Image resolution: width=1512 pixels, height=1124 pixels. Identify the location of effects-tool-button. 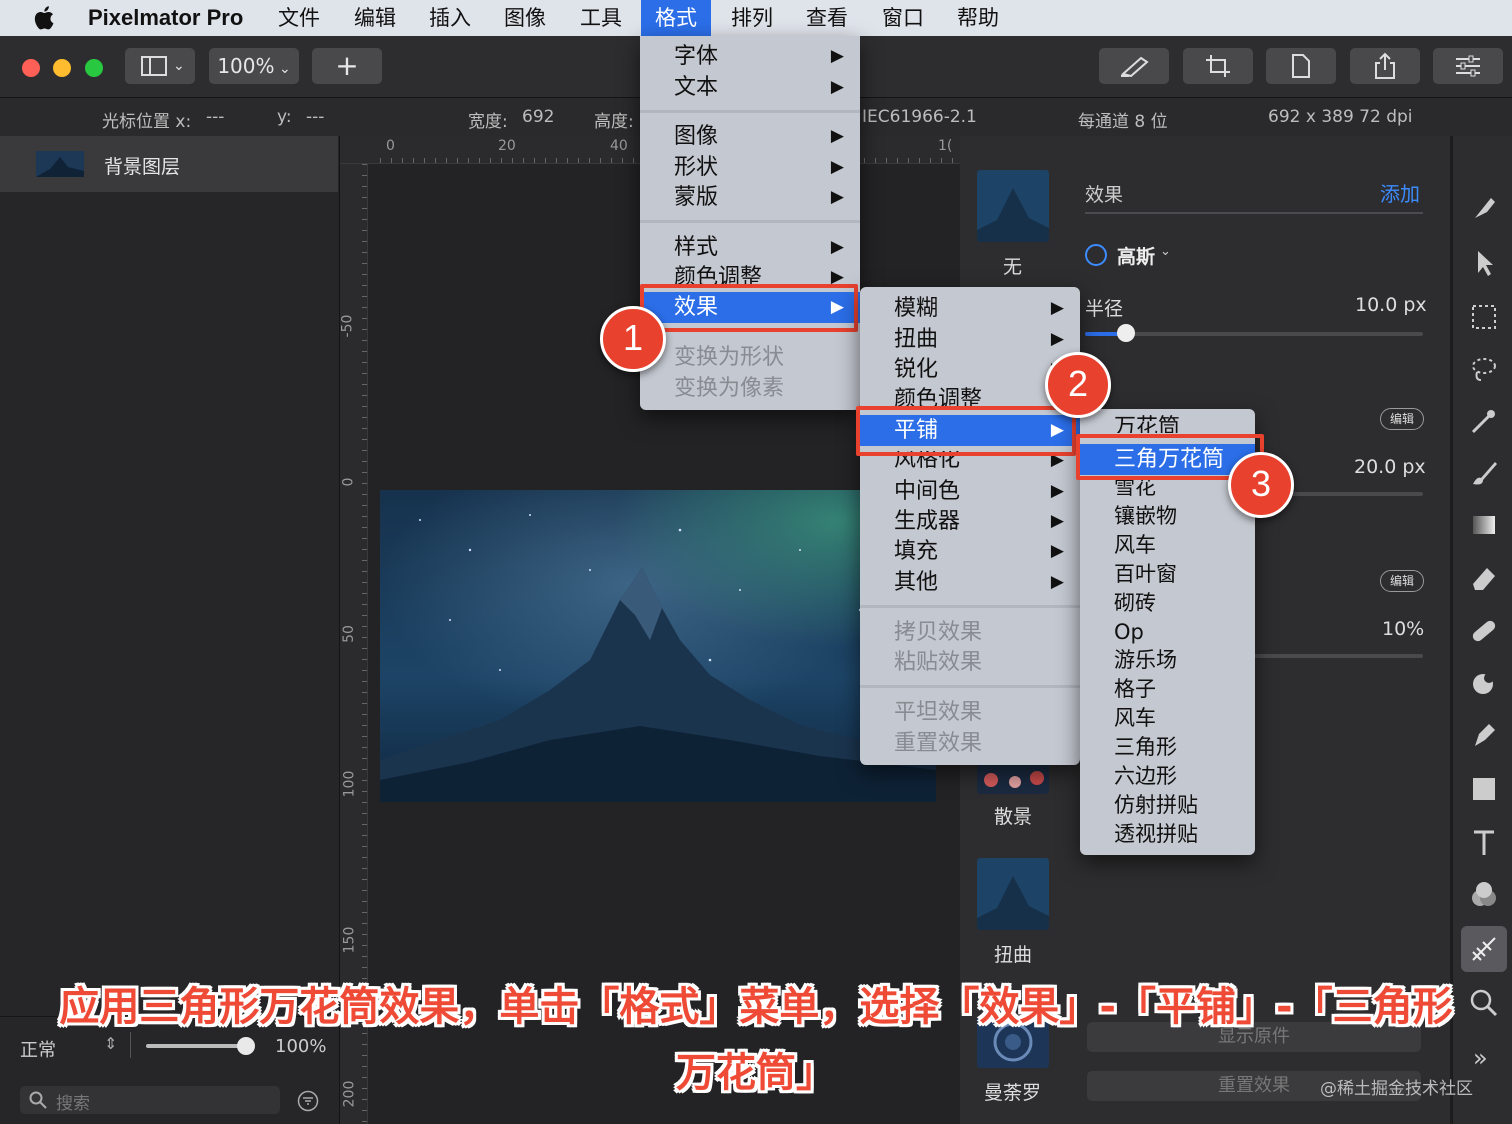
(1484, 949).